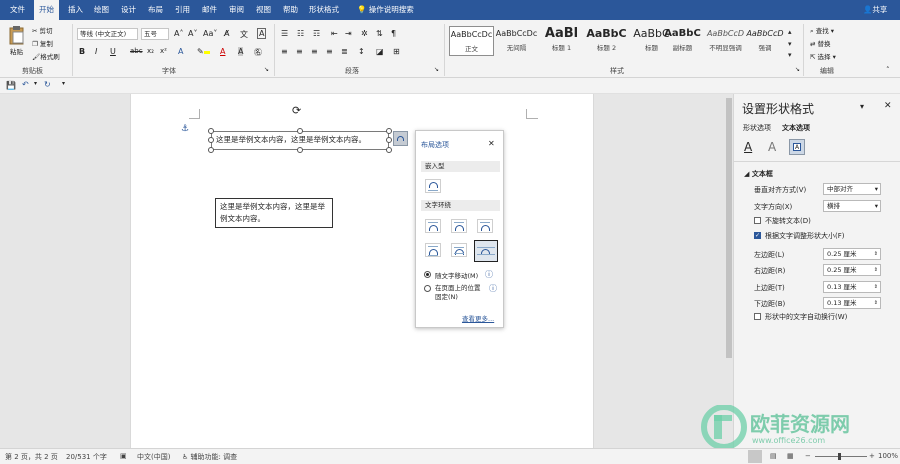  Describe the element at coordinates (63, 83) in the screenshot. I see `customize-qat-icon: ▾` at that location.